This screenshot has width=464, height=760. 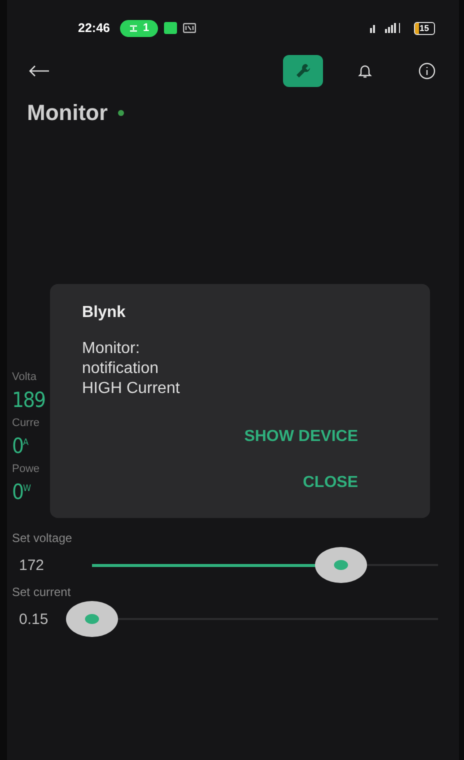 What do you see at coordinates (94, 28) in the screenshot?
I see `status-time: 22:46` at bounding box center [94, 28].